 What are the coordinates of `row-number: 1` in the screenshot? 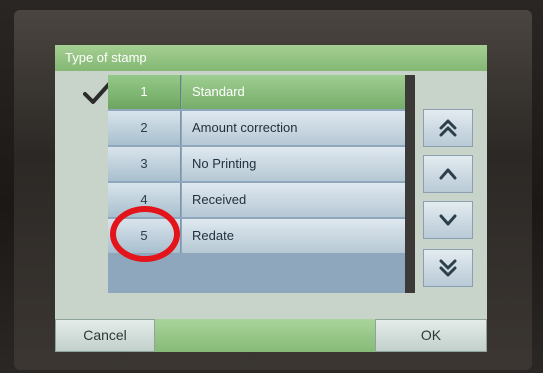 It's located at (144, 92).